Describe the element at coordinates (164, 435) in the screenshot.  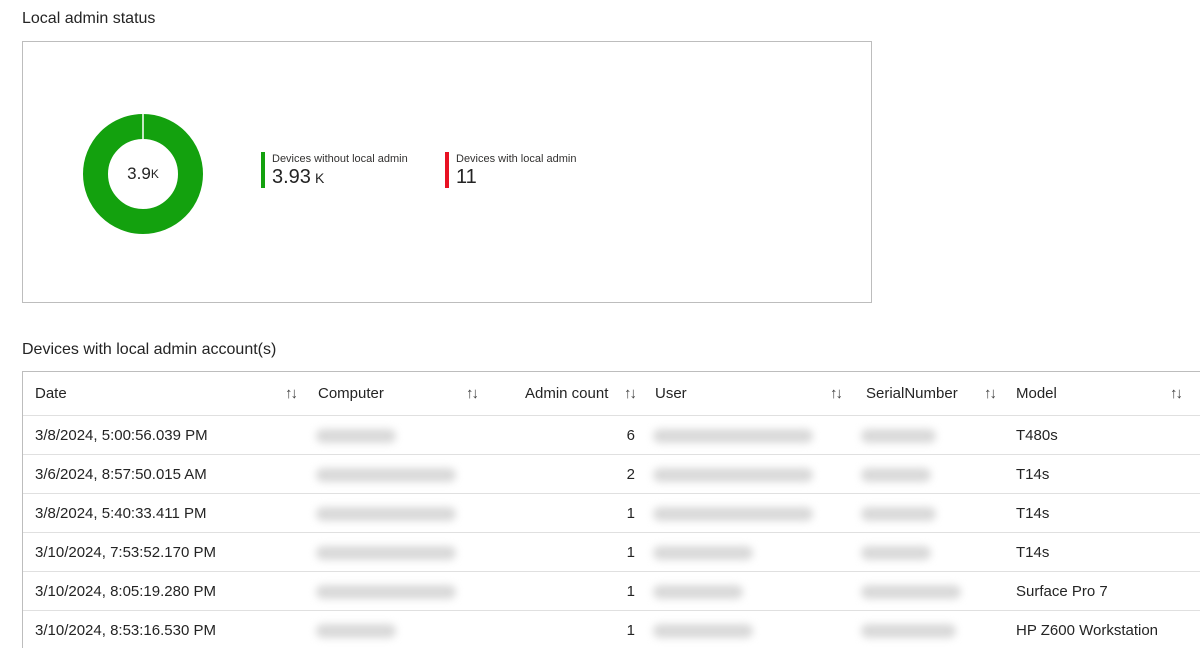
I see `cell-date: 3/8/2024, 5:00:56.039 PM` at that location.